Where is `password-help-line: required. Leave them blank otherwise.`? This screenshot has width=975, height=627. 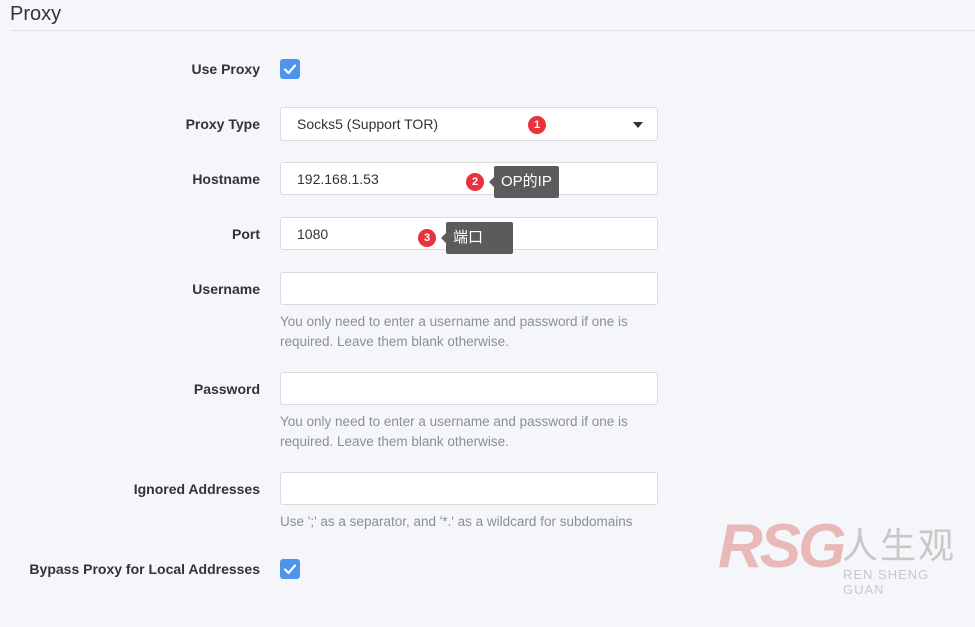
password-help-line: required. Leave them blank otherwise. is located at coordinates (394, 441).